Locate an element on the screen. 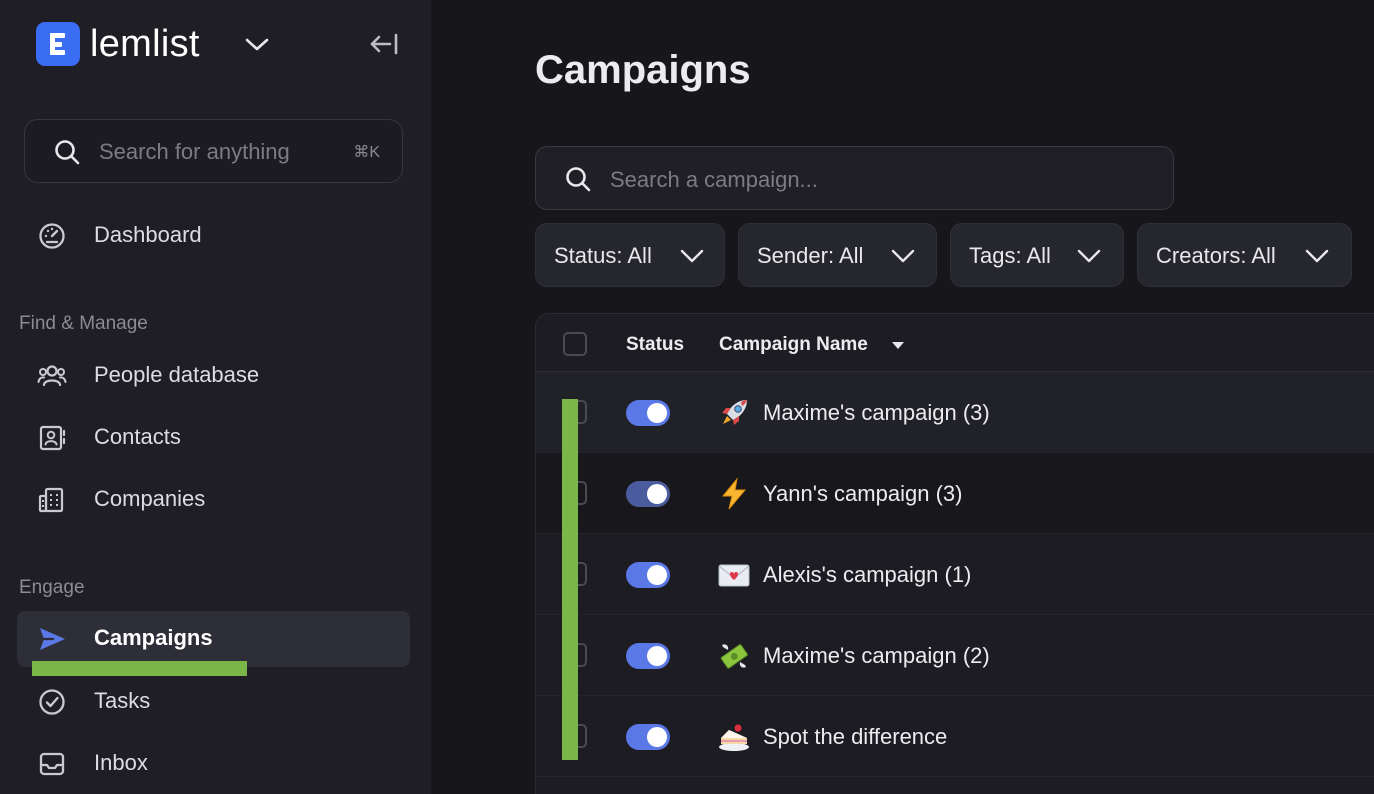  sidebar-item-contacts: Contacts is located at coordinates (213, 438).